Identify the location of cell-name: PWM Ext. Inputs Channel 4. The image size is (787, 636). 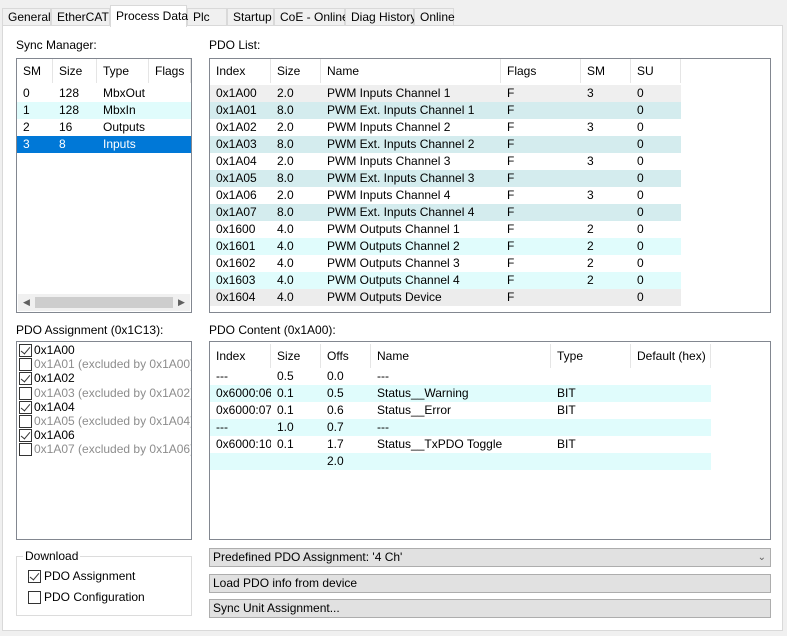
(401, 212).